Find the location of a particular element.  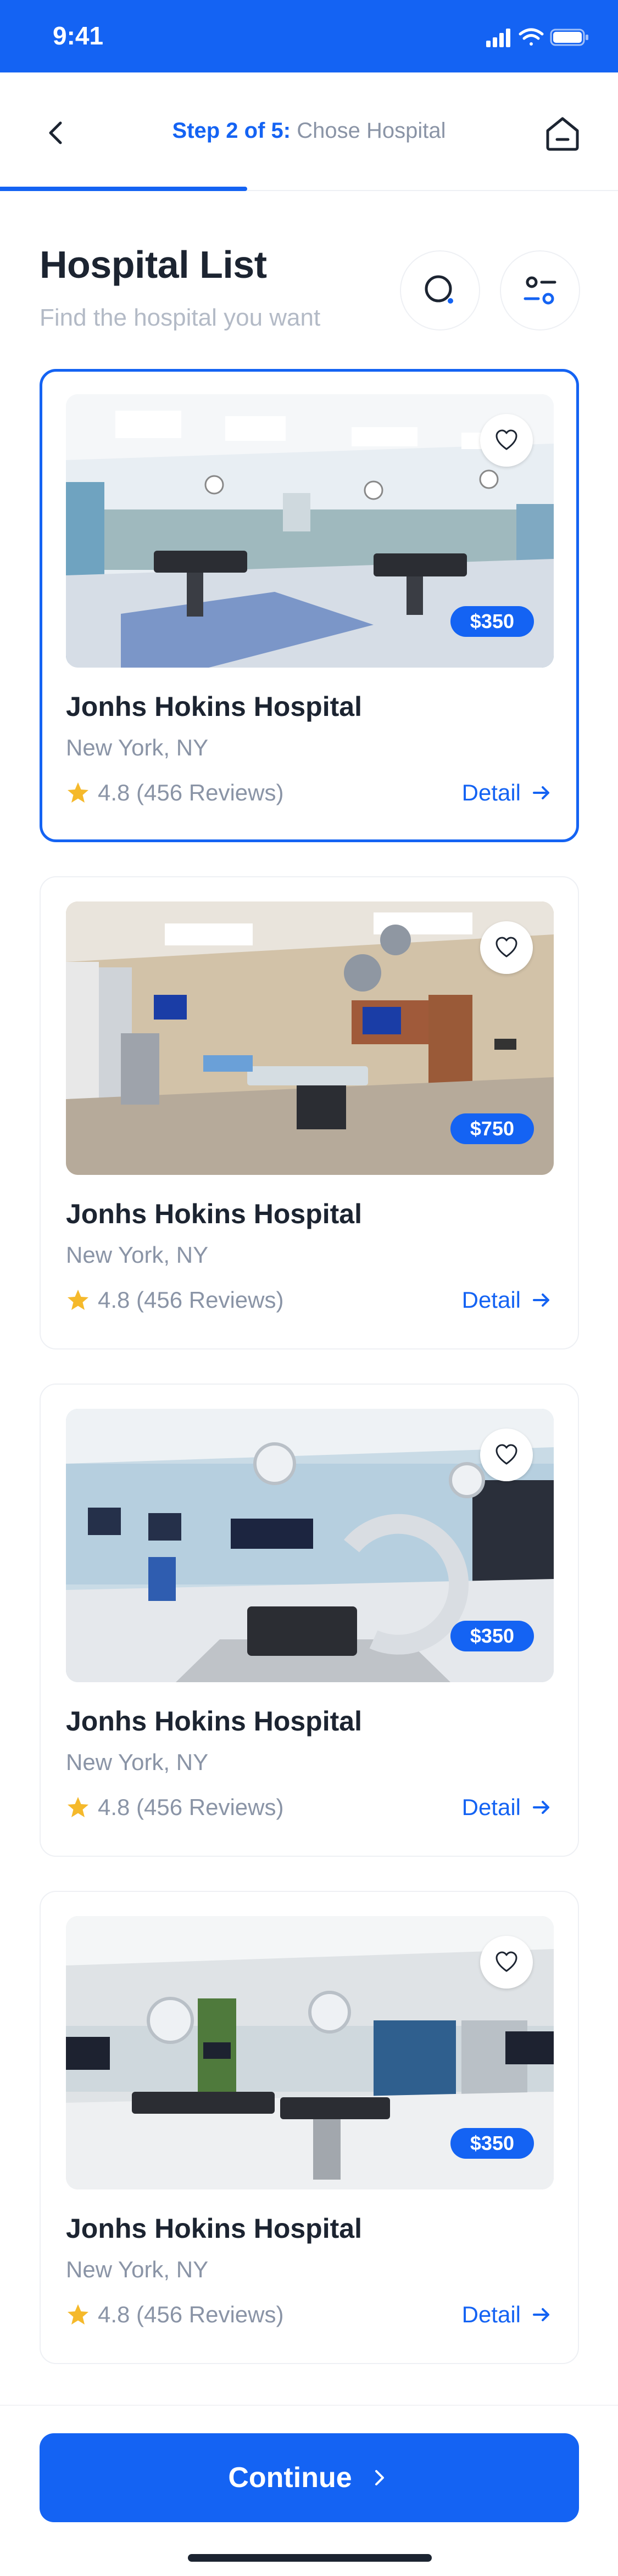

home-icon is located at coordinates (562, 133).